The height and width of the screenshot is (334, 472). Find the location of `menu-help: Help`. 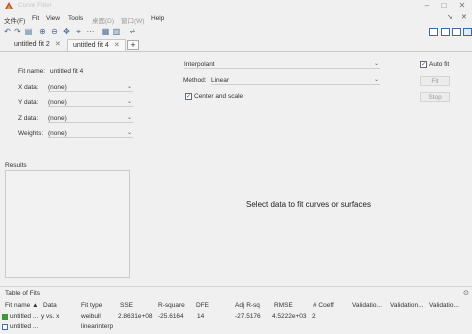

menu-help: Help is located at coordinates (157, 18).